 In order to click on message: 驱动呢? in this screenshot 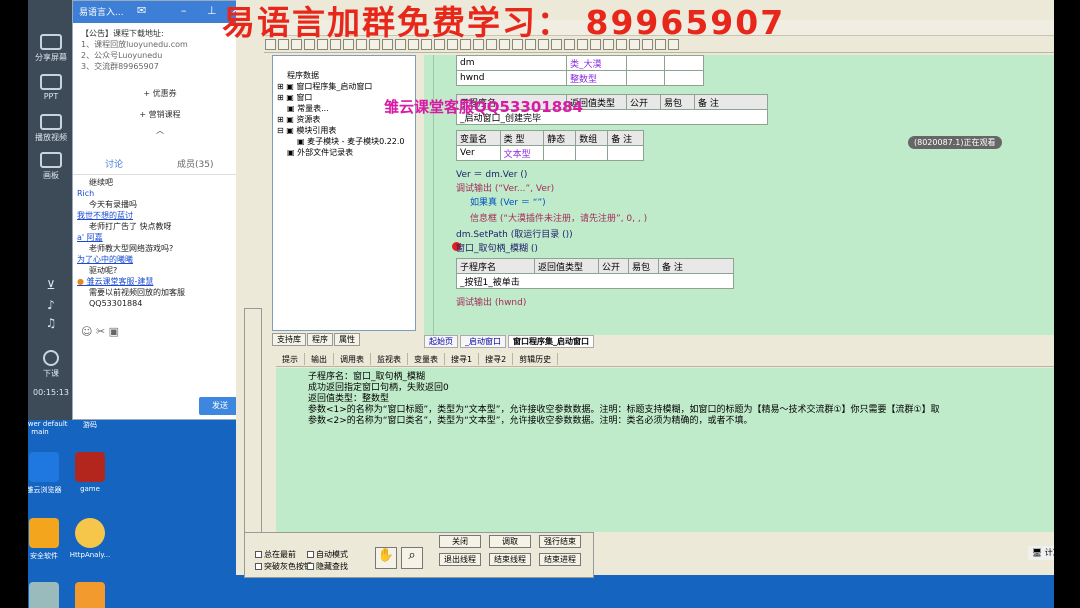, I will do `click(103, 270)`.